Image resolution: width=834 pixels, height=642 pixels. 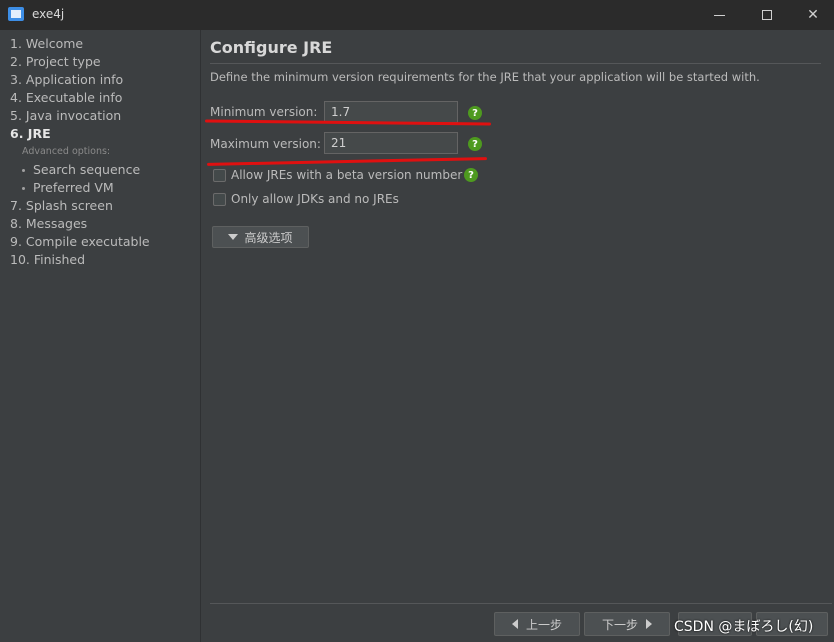 What do you see at coordinates (48, 14) in the screenshot?
I see `window-title: exe4j` at bounding box center [48, 14].